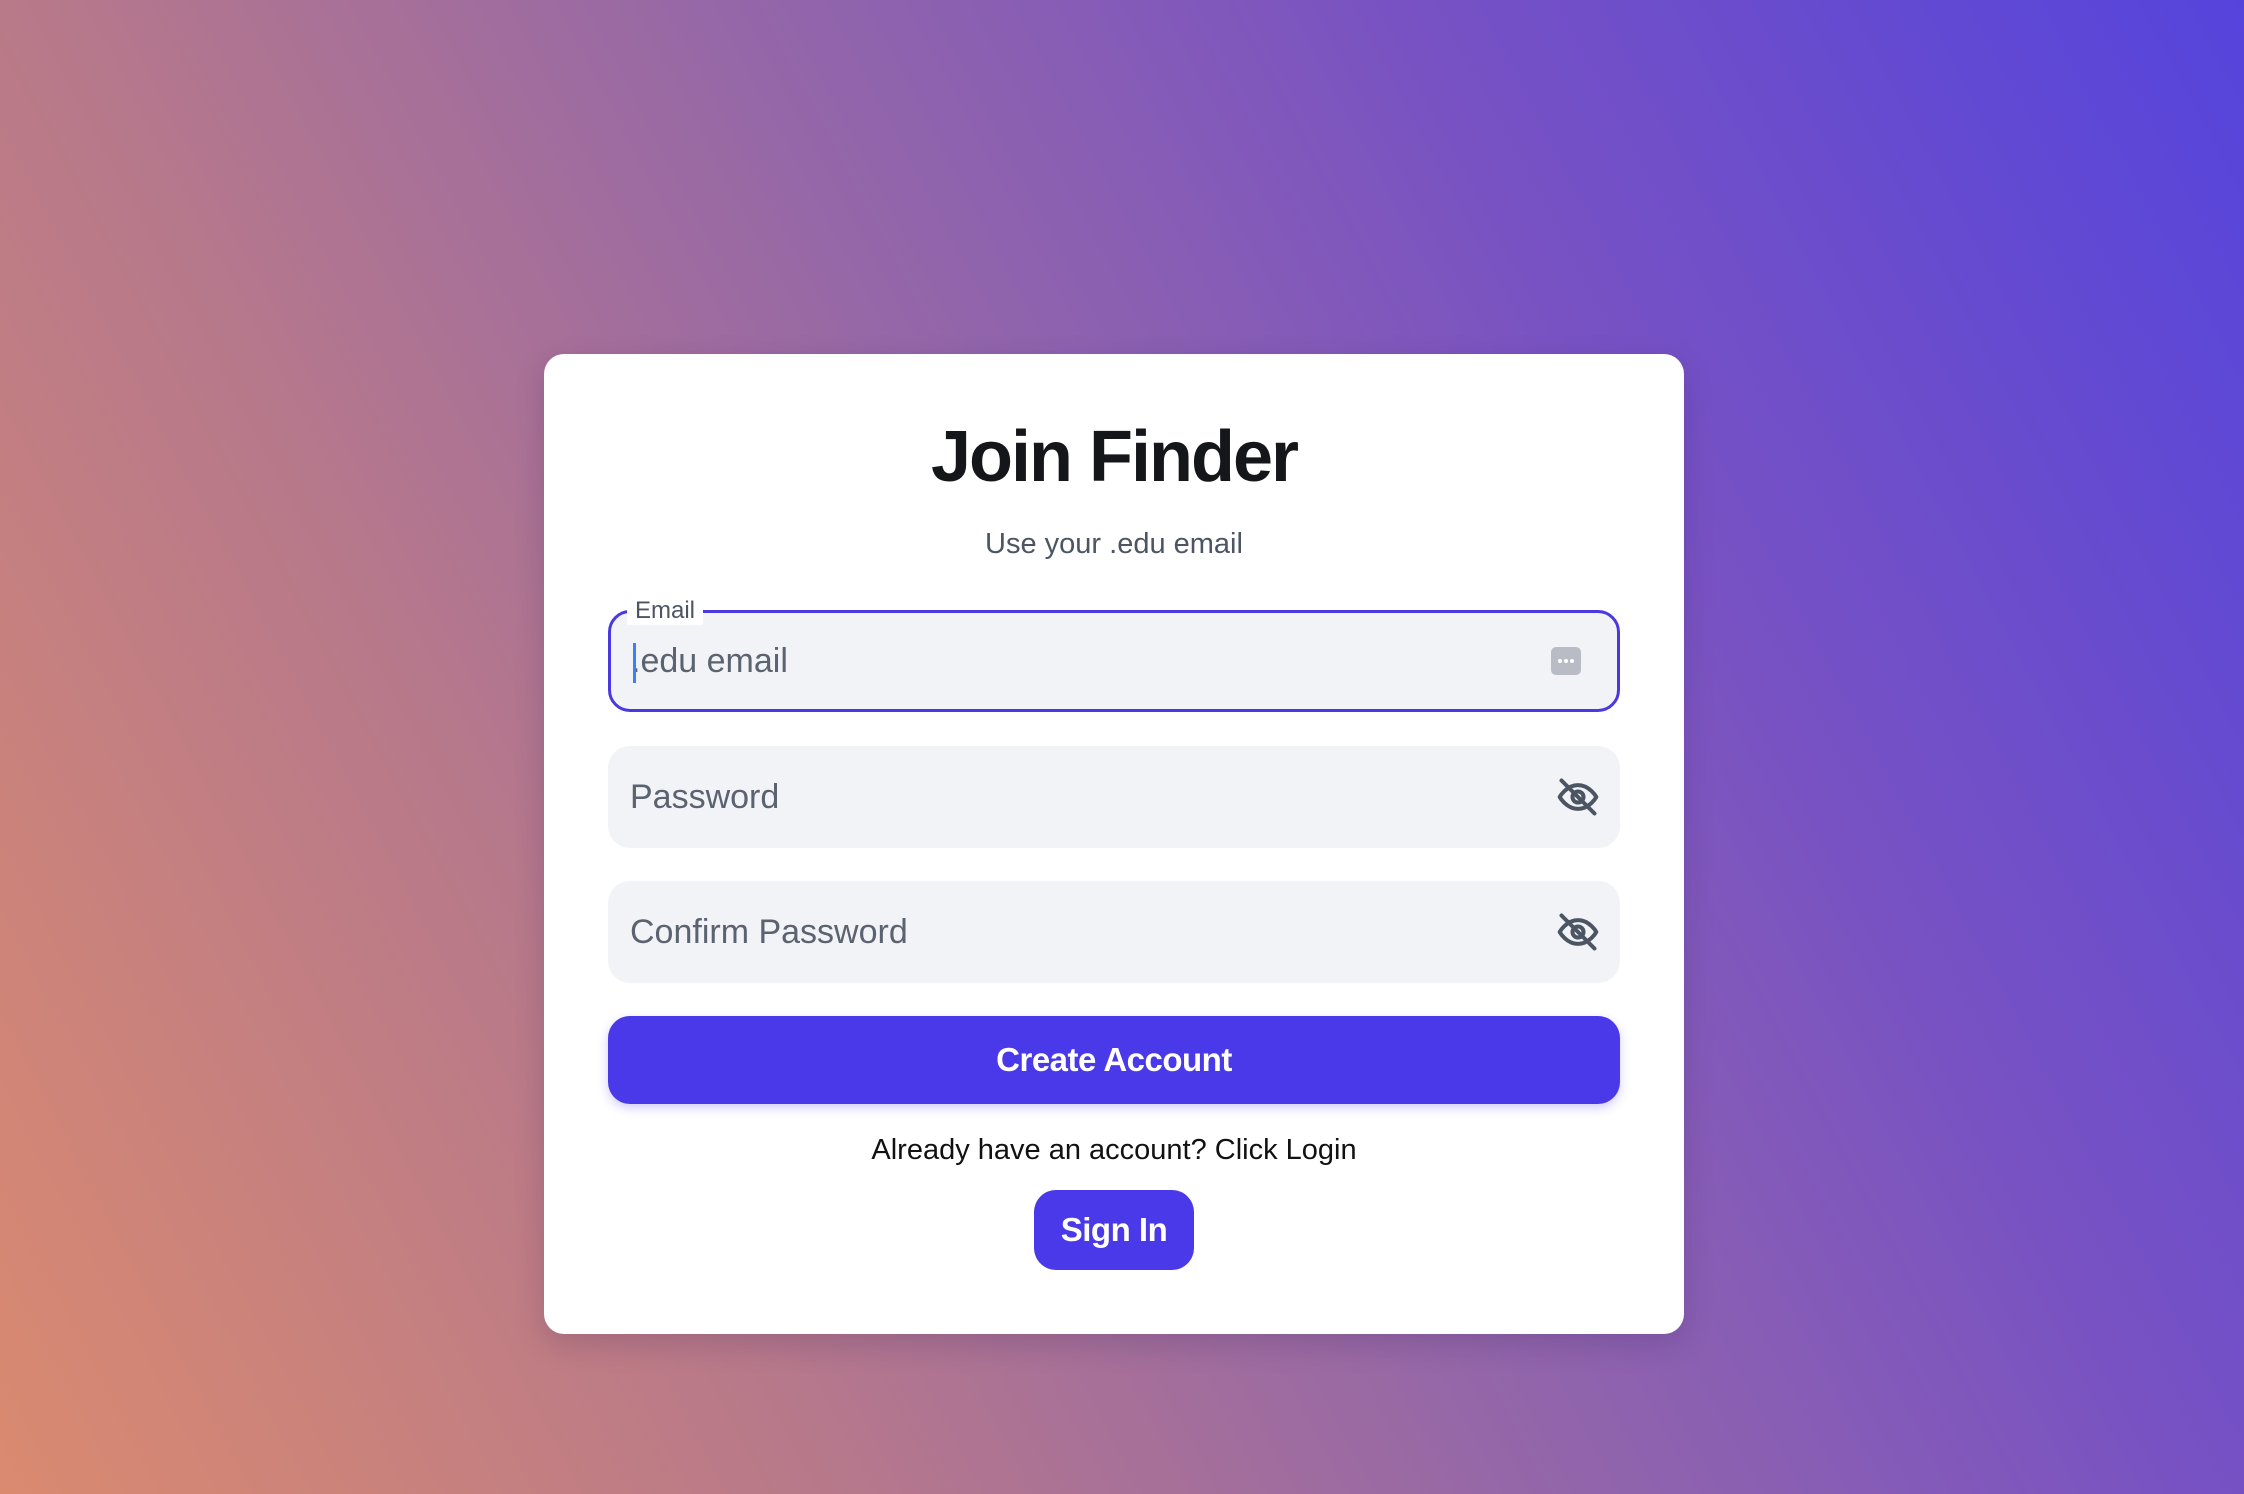  Describe the element at coordinates (1566, 661) in the screenshot. I see `password-manager-key-icon` at that location.